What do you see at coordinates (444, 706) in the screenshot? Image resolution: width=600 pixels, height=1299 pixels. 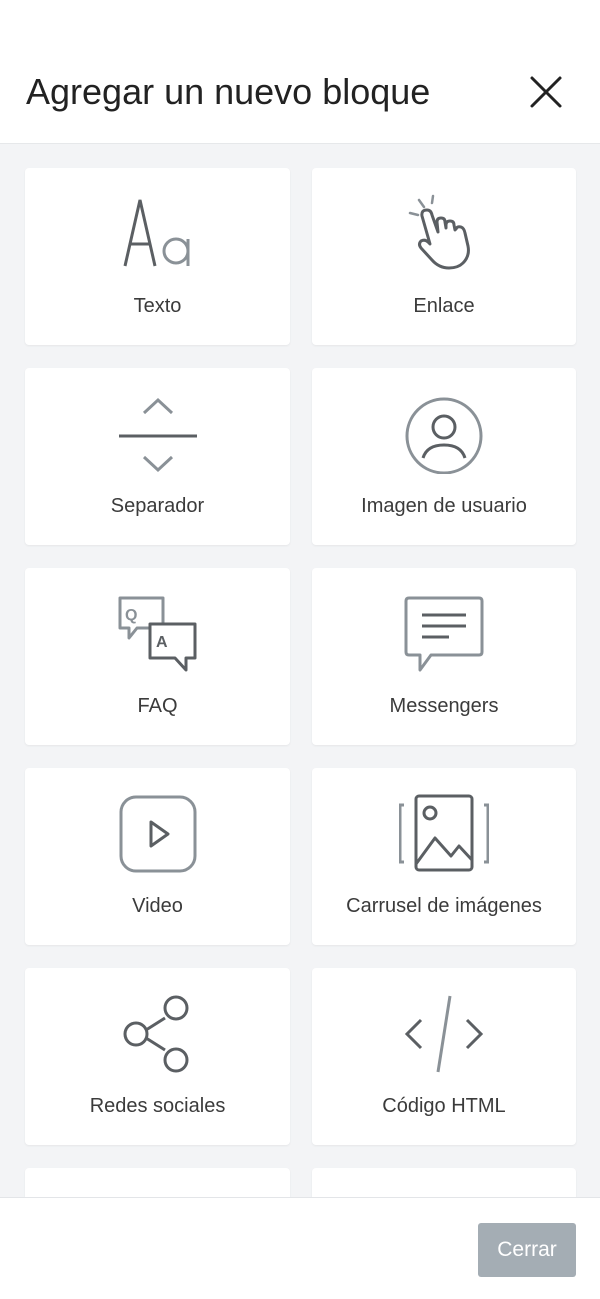 I see `block-label: Messengers` at bounding box center [444, 706].